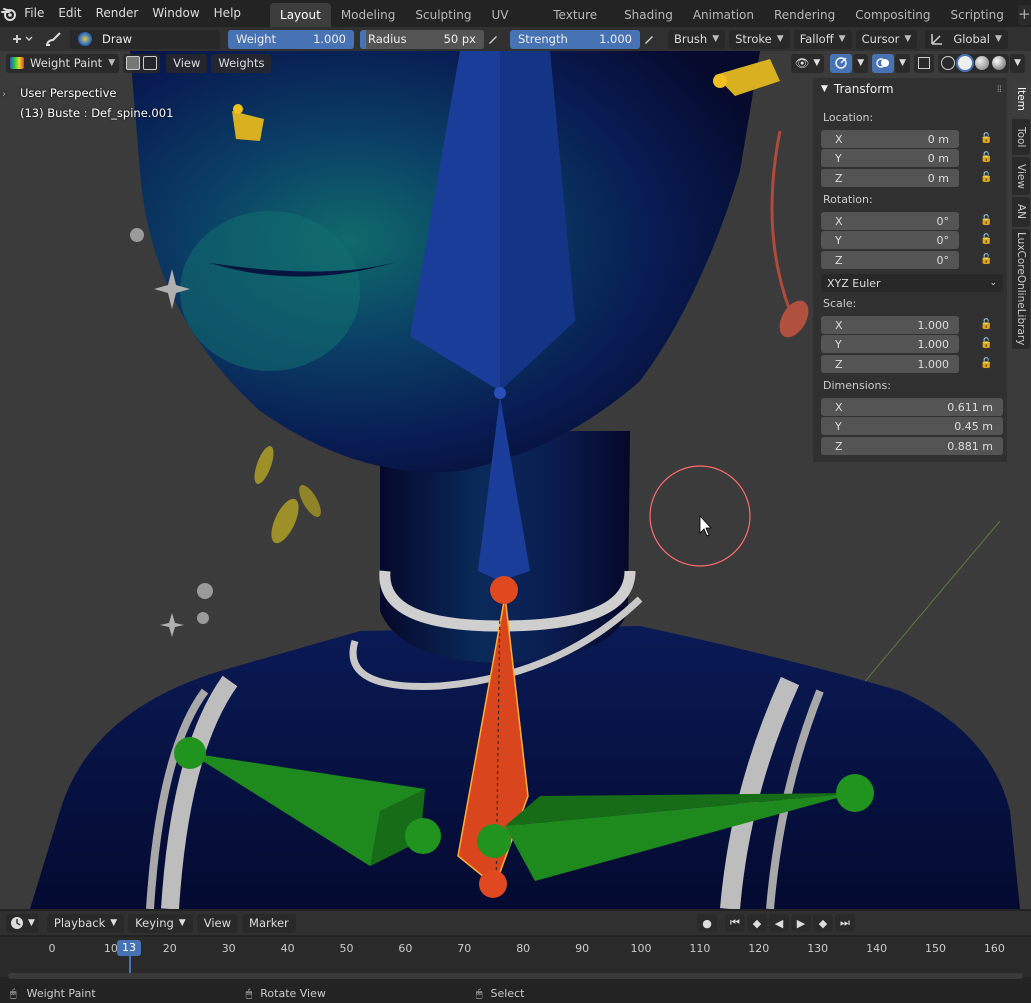 Image resolution: width=1031 pixels, height=1003 pixels. I want to click on scale-x-field: X 1.000, so click(890, 325).